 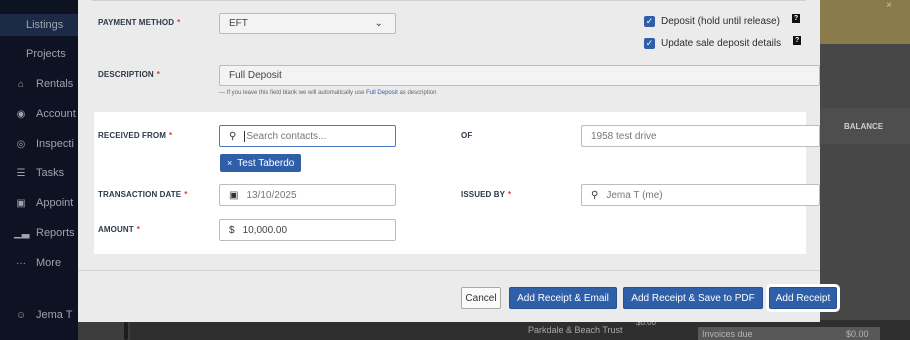 I want to click on of-label: OF, so click(x=466, y=135).